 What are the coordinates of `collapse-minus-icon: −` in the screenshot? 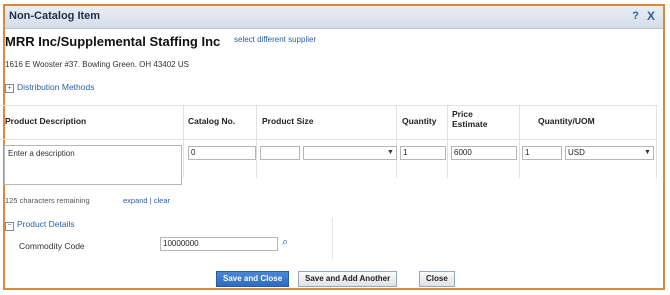 It's located at (9, 226).